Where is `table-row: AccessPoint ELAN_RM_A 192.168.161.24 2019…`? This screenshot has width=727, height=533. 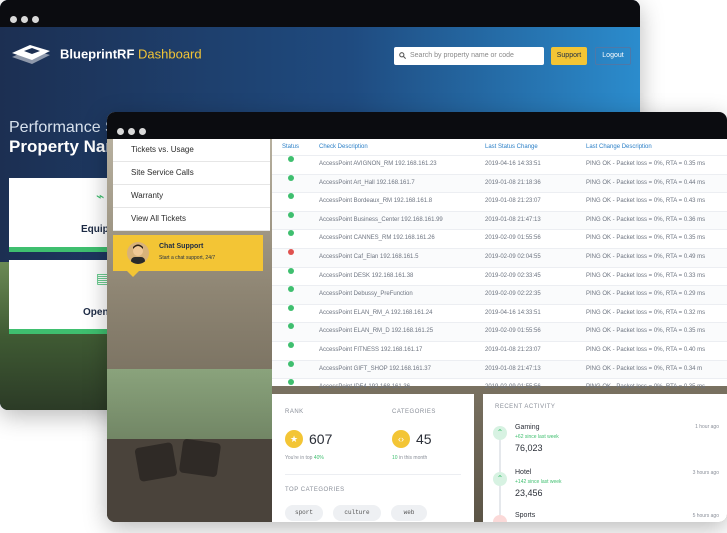 table-row: AccessPoint ELAN_RM_A 192.168.161.24 2019… is located at coordinates (499, 313).